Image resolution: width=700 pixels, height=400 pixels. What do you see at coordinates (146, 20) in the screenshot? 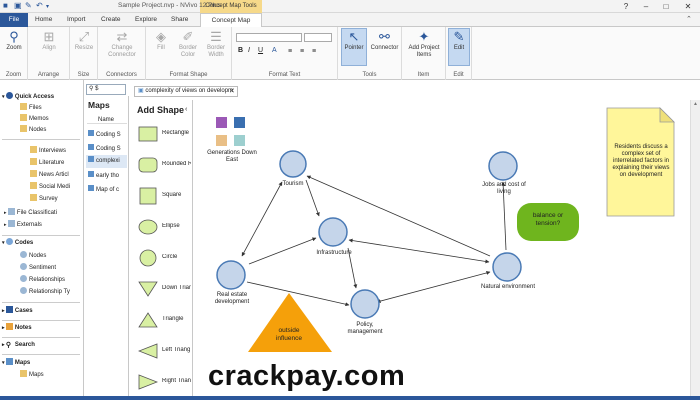
I see `tab-explore: Explore` at bounding box center [146, 20].